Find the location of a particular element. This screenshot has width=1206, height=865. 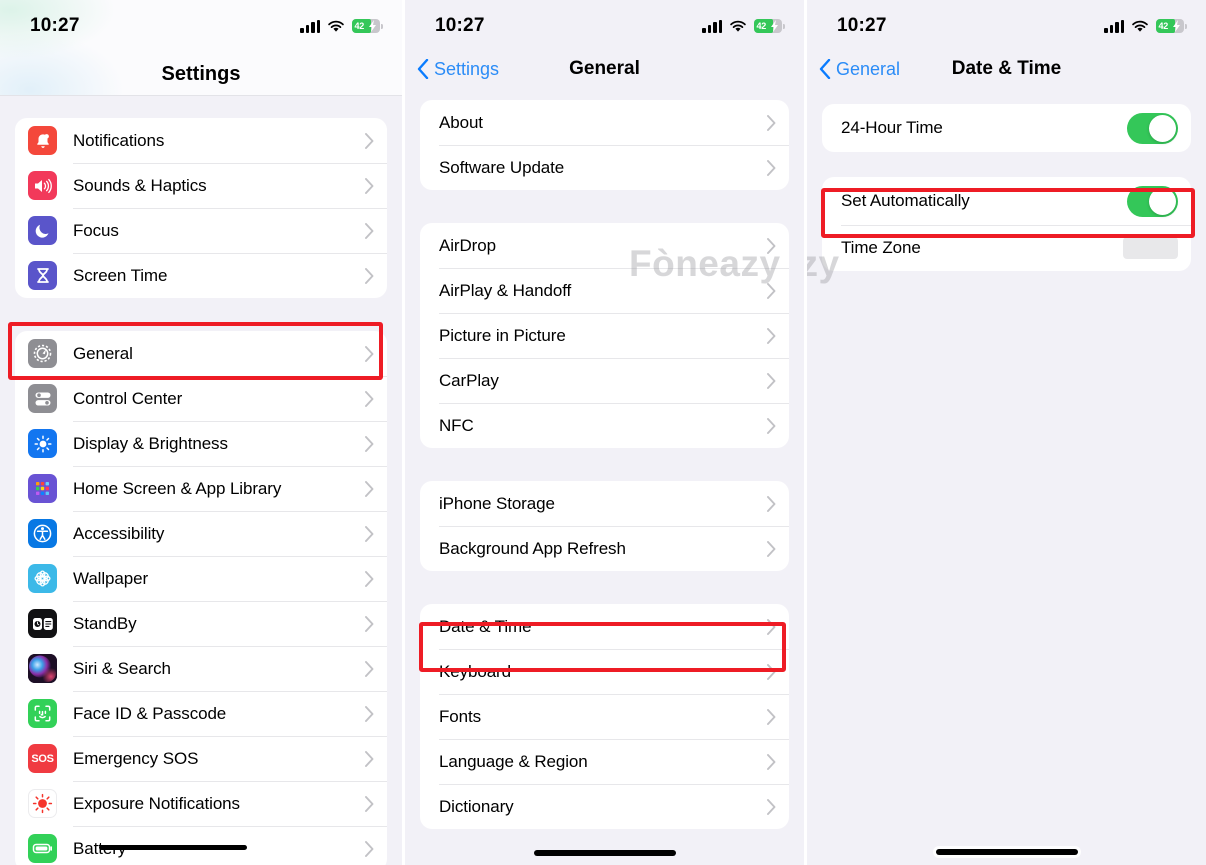

settings-row-general: General is located at coordinates (201, 353).